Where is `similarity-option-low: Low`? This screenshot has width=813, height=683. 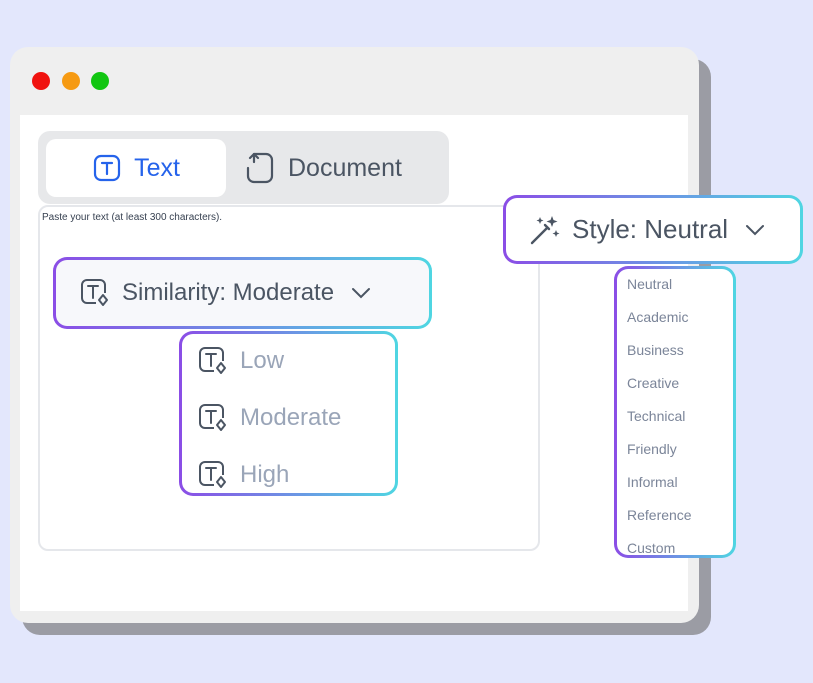 similarity-option-low: Low is located at coordinates (240, 361).